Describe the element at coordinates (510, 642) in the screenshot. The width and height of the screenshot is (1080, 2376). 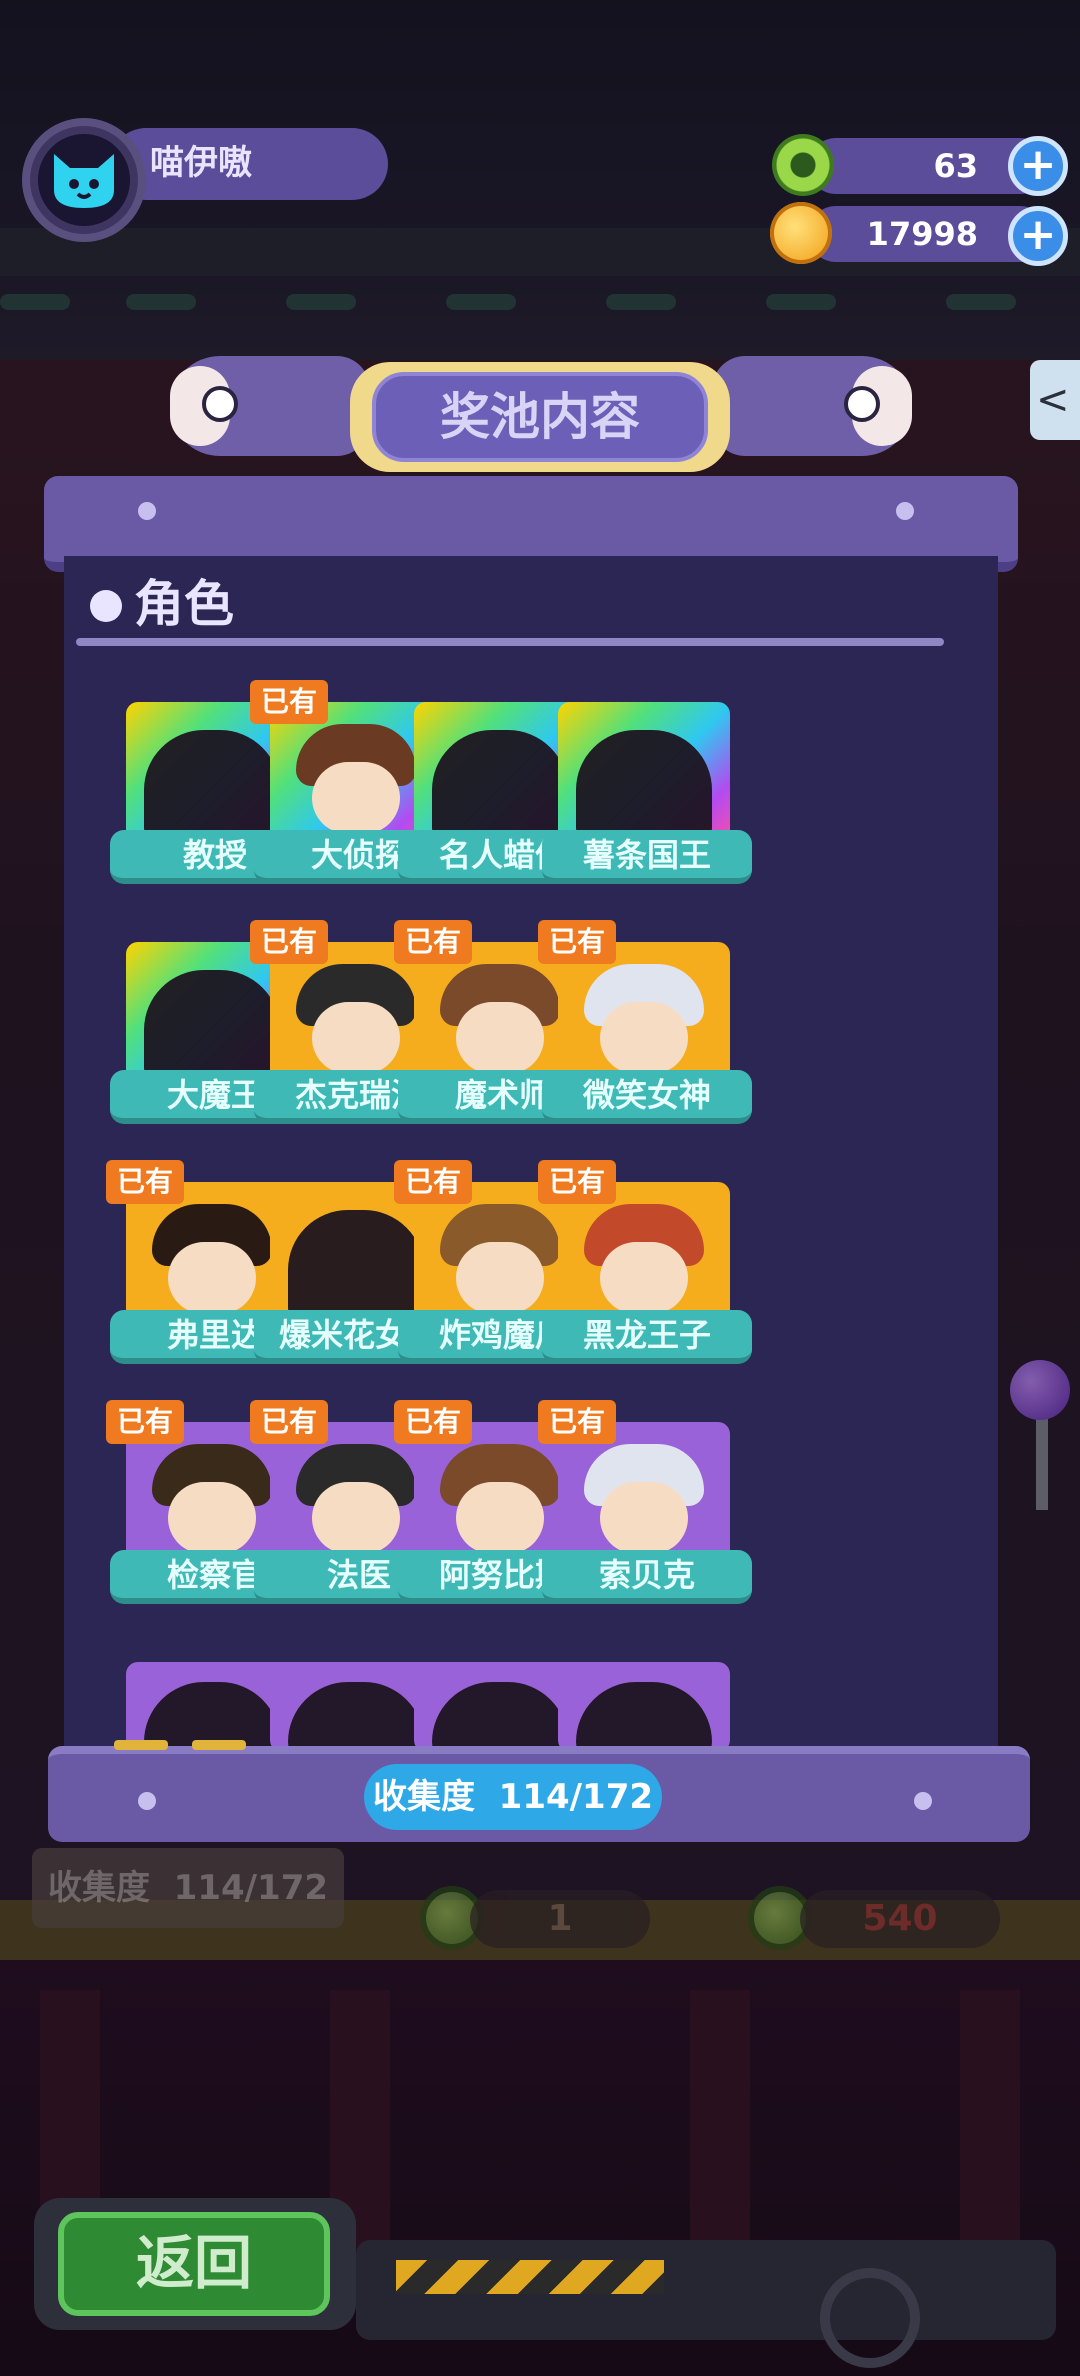
I see `section-divider` at that location.